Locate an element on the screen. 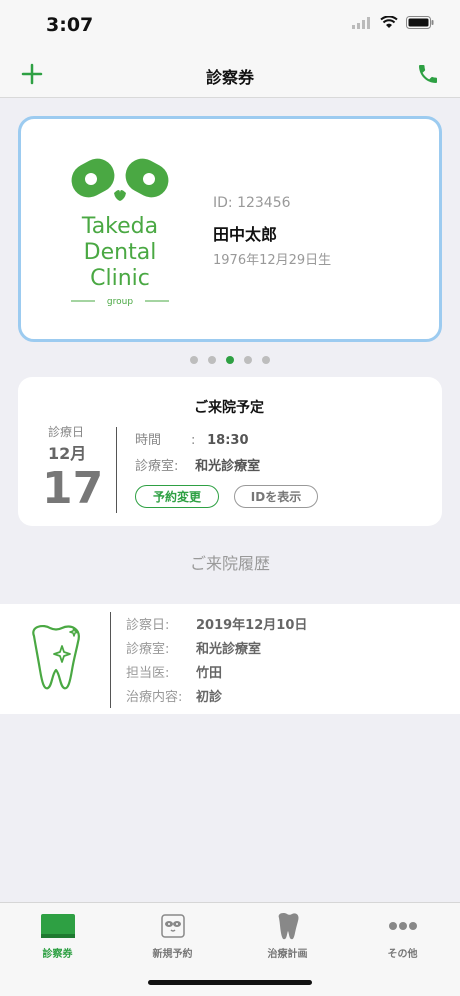 The image size is (460, 996). tab-new-reservation-label: 新規予約 is located at coordinates (172, 954).